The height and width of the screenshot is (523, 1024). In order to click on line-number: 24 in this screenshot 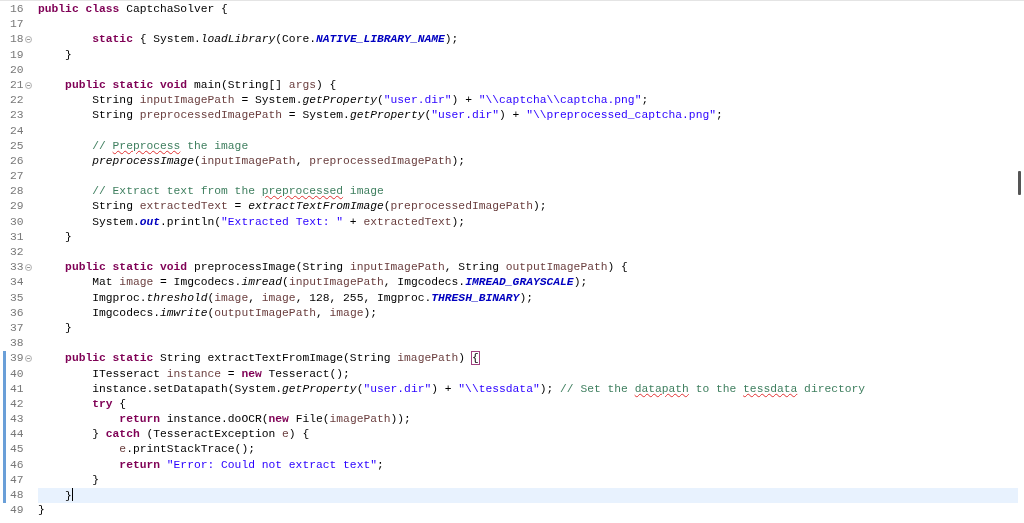, I will do `click(16, 131)`.